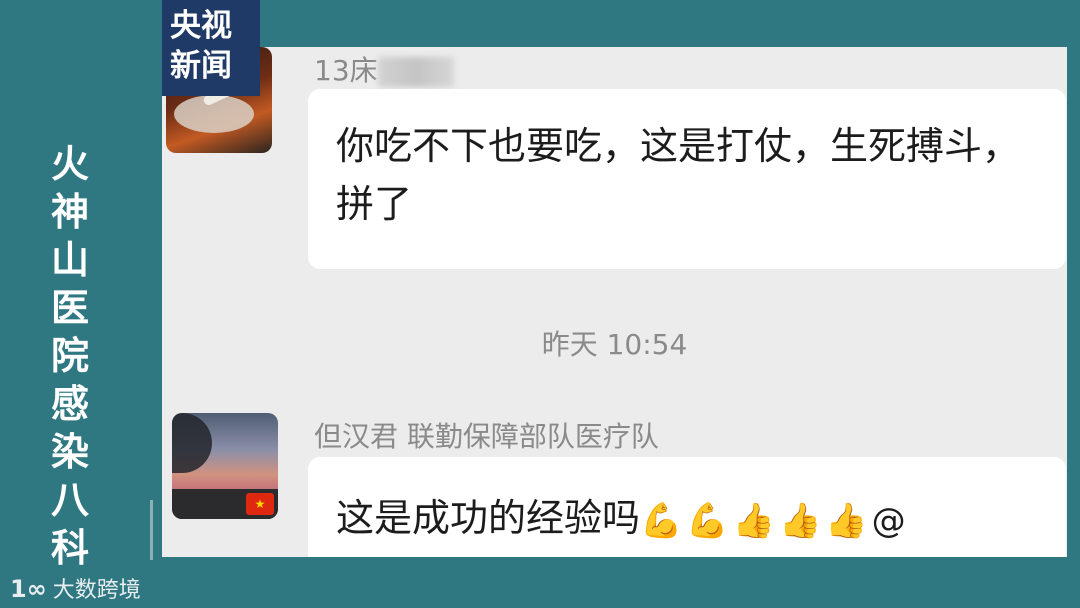  I want to click on sender-name-blur, so click(415, 72).